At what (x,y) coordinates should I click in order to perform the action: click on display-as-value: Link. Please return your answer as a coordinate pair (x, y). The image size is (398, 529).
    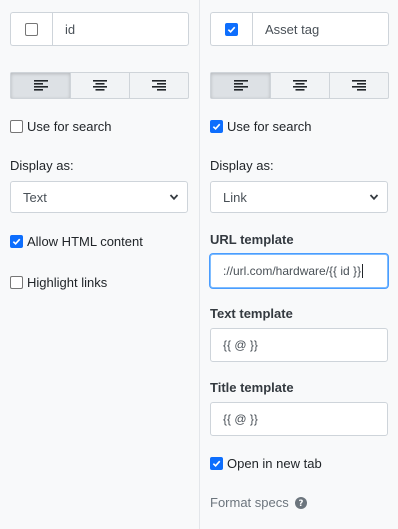
    Looking at the image, I should click on (235, 197).